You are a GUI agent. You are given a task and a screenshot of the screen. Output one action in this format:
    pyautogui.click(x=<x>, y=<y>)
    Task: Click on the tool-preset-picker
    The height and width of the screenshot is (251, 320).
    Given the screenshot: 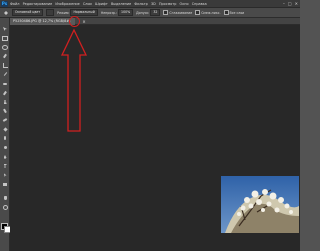 What is the action you would take?
    pyautogui.click(x=6, y=13)
    